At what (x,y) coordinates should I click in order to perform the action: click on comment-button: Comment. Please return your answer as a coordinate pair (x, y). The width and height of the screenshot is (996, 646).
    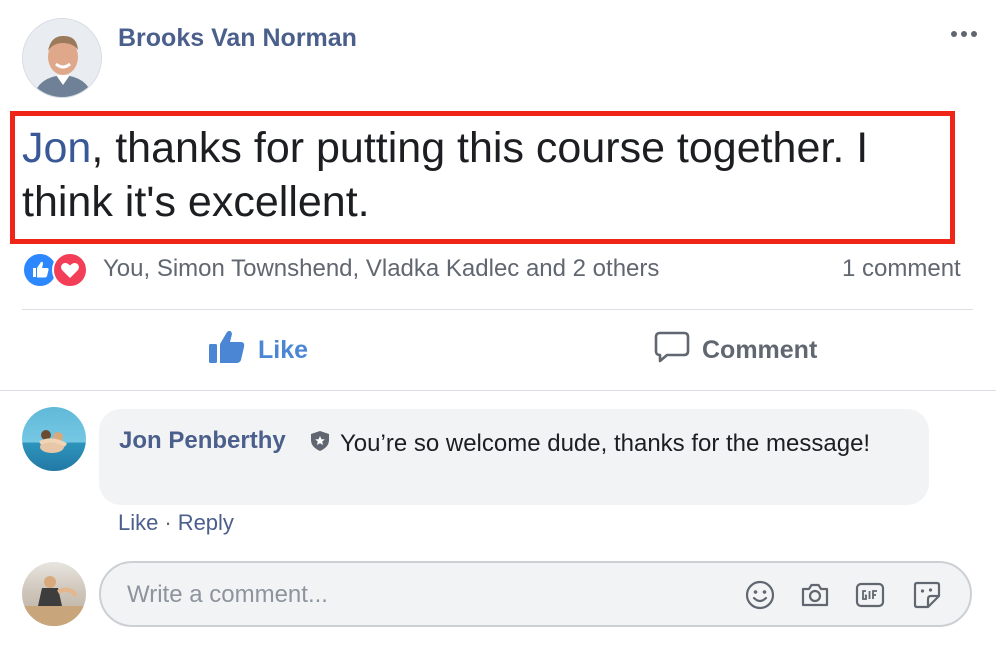
    Looking at the image, I should click on (735, 350).